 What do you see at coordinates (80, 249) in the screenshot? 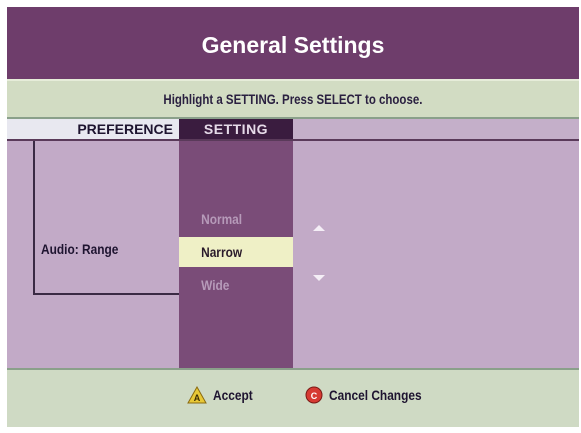
I see `preference-label: Audio: Range` at bounding box center [80, 249].